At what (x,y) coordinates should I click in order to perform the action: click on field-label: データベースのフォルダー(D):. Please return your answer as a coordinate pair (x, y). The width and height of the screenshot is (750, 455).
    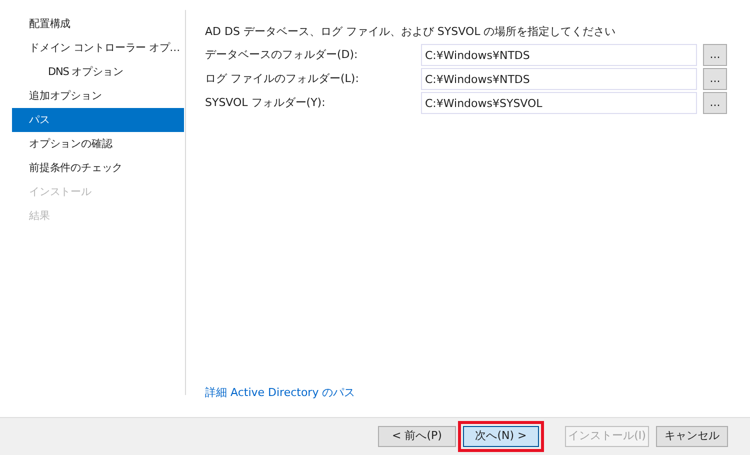
    Looking at the image, I should click on (282, 54).